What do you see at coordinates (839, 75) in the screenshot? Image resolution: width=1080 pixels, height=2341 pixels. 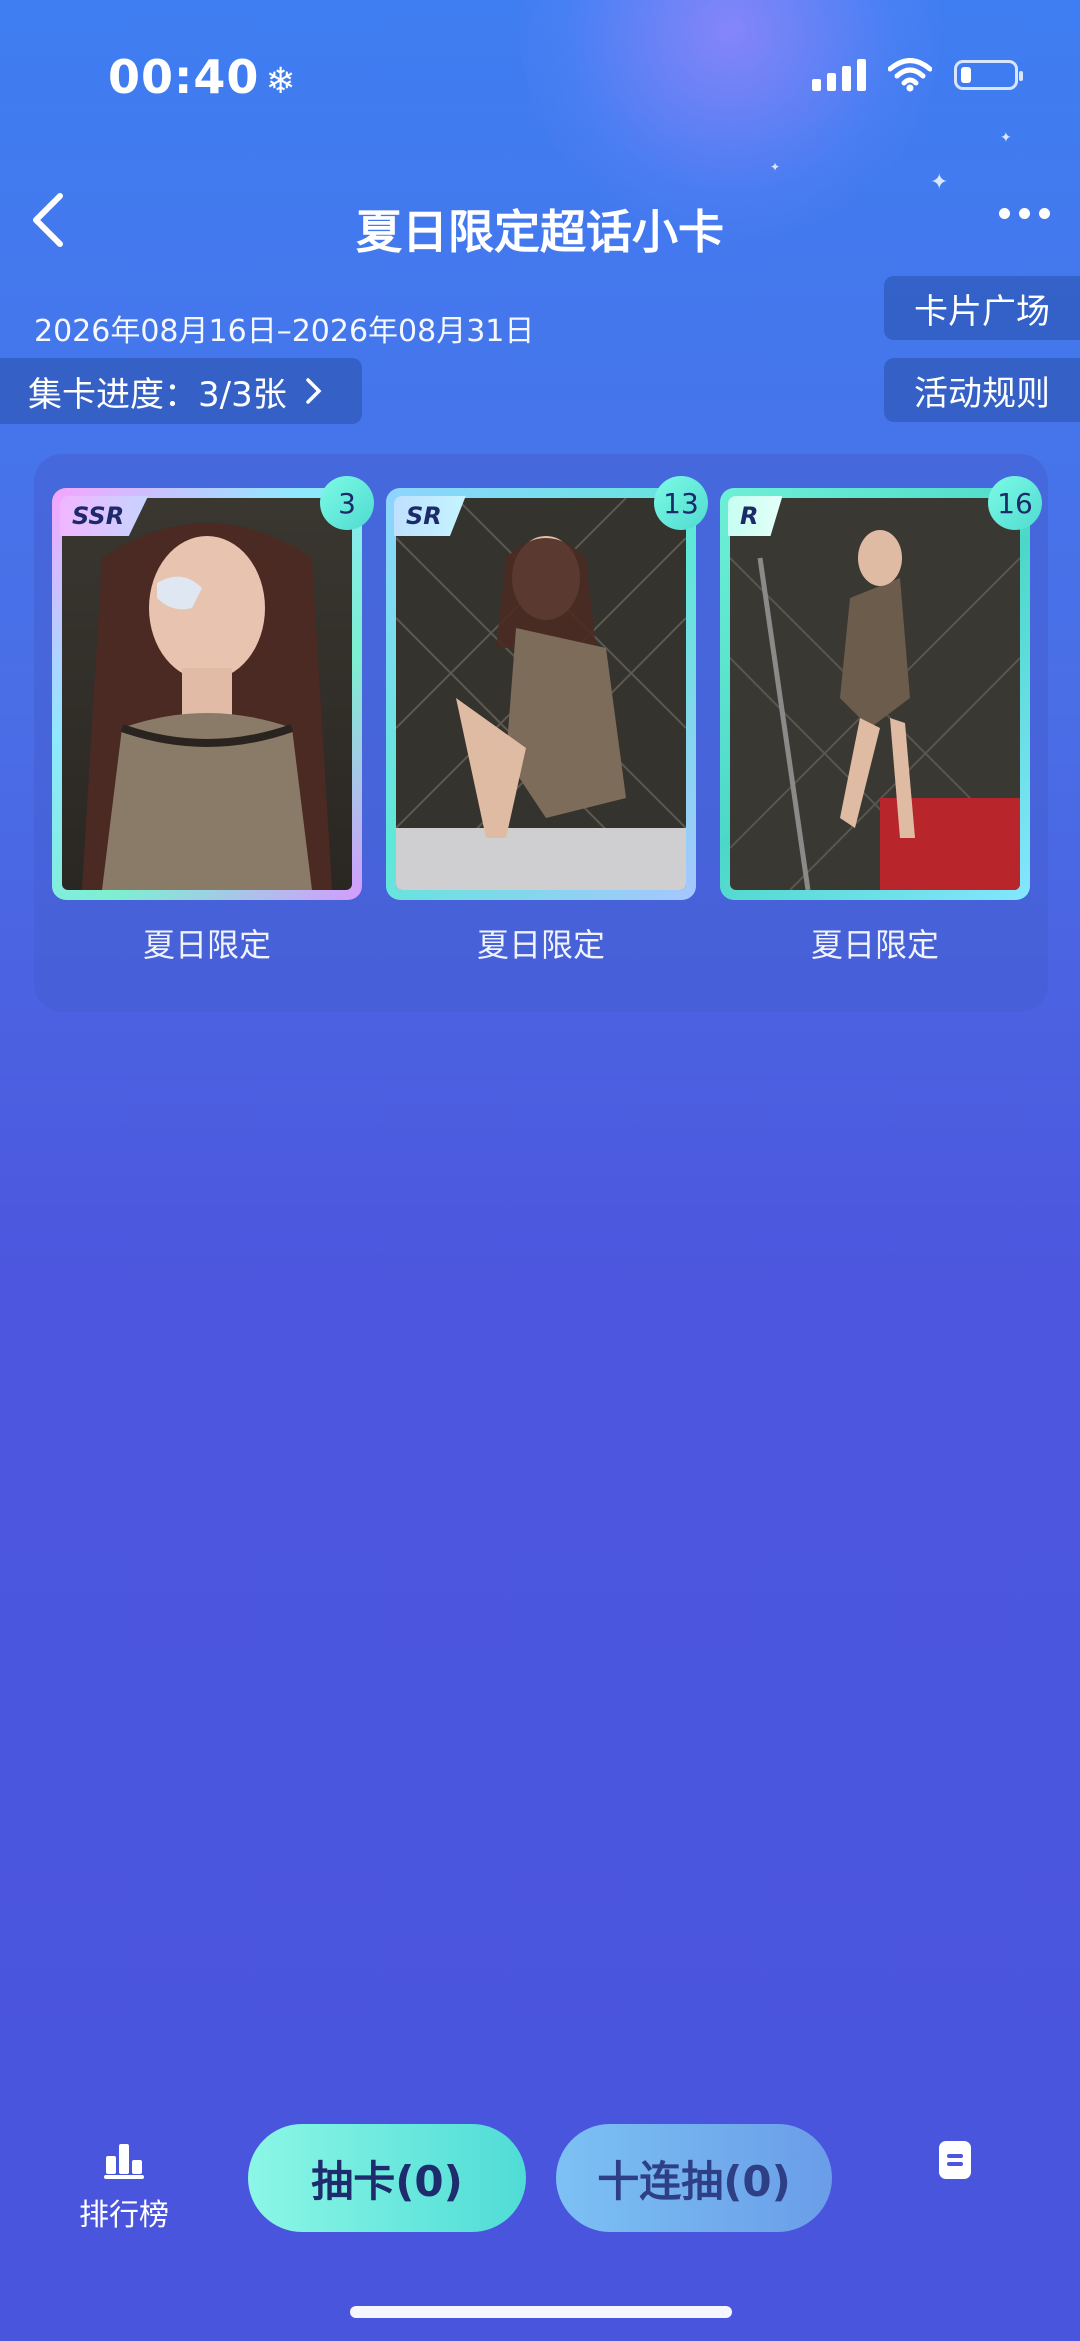 I see `signal-icon` at bounding box center [839, 75].